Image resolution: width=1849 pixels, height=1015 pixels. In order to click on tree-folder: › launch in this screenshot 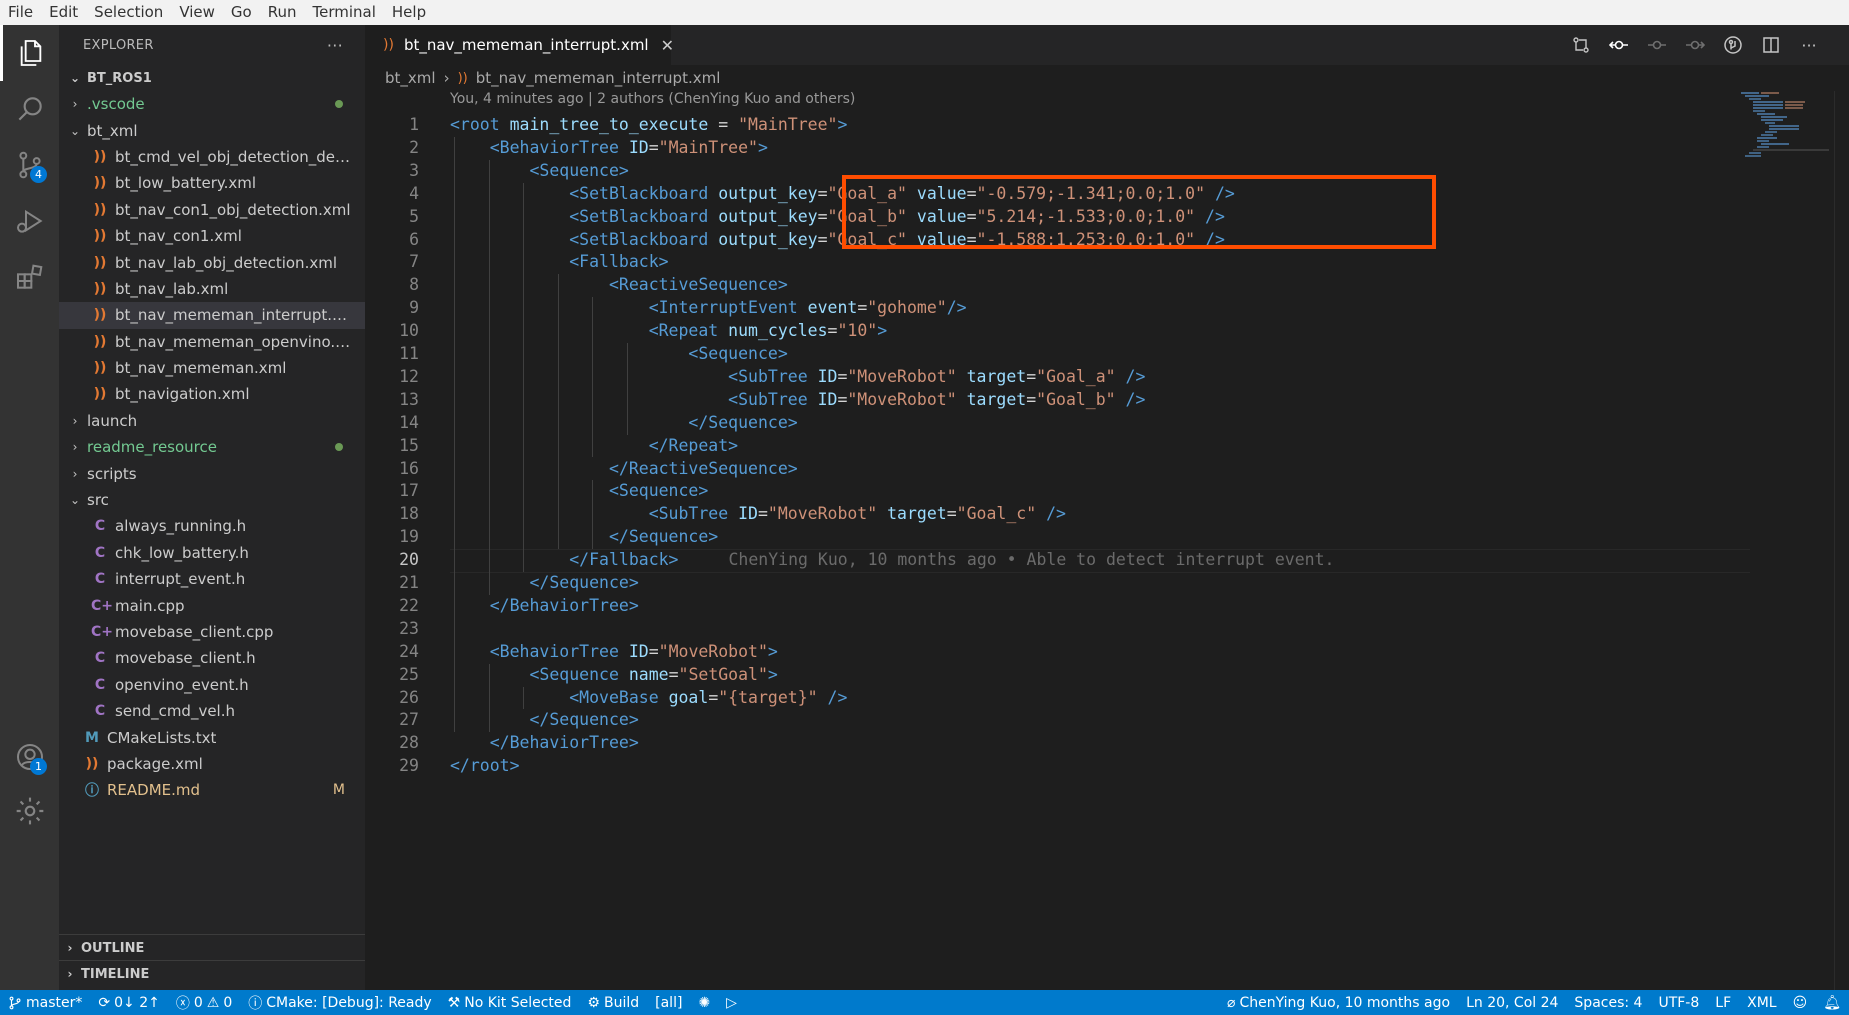, I will do `click(212, 421)`.